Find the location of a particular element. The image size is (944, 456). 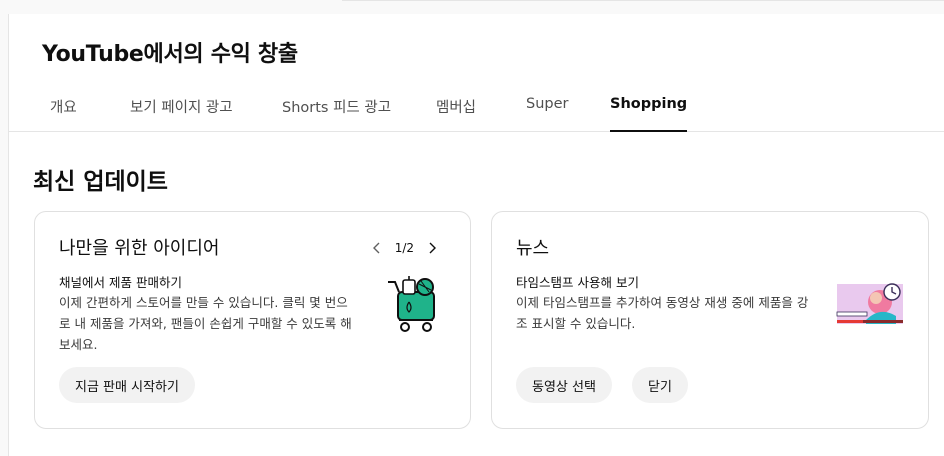

top-bar is located at coordinates (472, 7).